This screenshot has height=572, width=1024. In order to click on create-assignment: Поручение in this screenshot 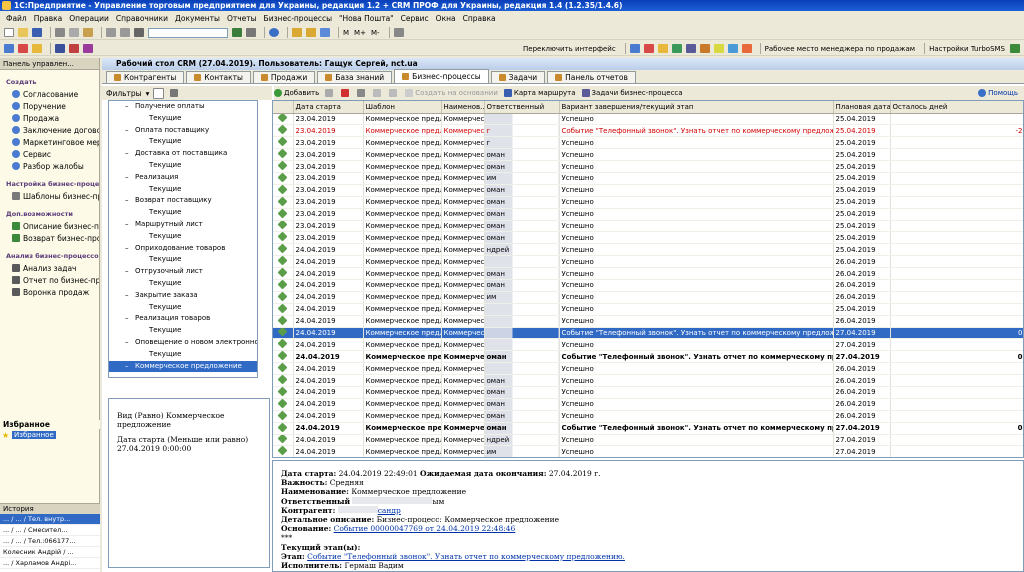, I will do `click(49, 106)`.